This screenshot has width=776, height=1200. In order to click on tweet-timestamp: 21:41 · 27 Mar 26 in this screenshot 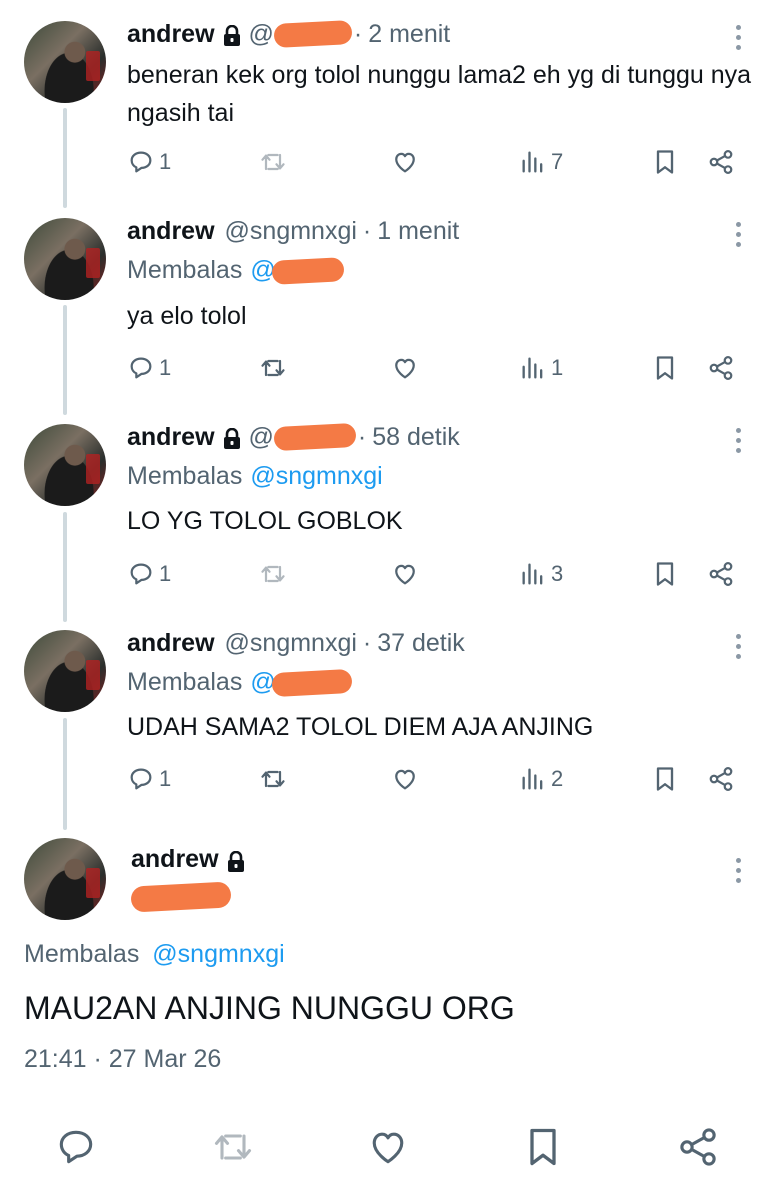, I will do `click(122, 1059)`.